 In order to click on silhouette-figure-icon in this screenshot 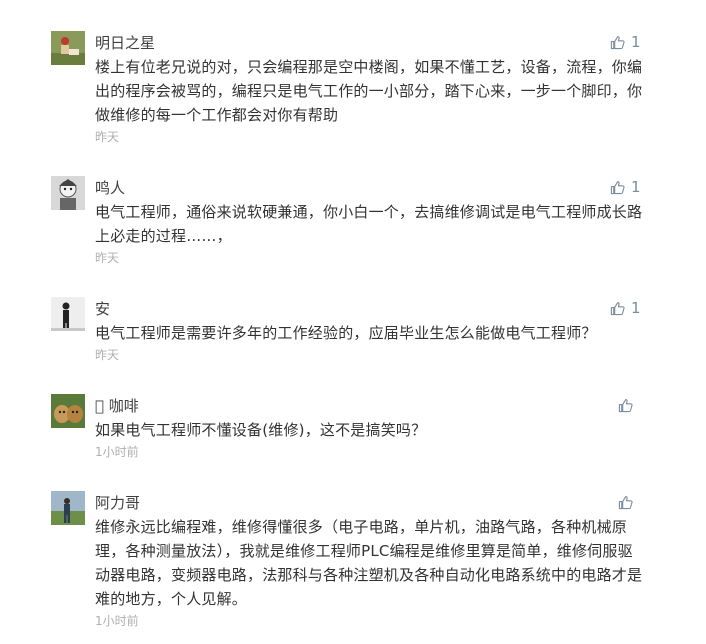, I will do `click(68, 314)`.